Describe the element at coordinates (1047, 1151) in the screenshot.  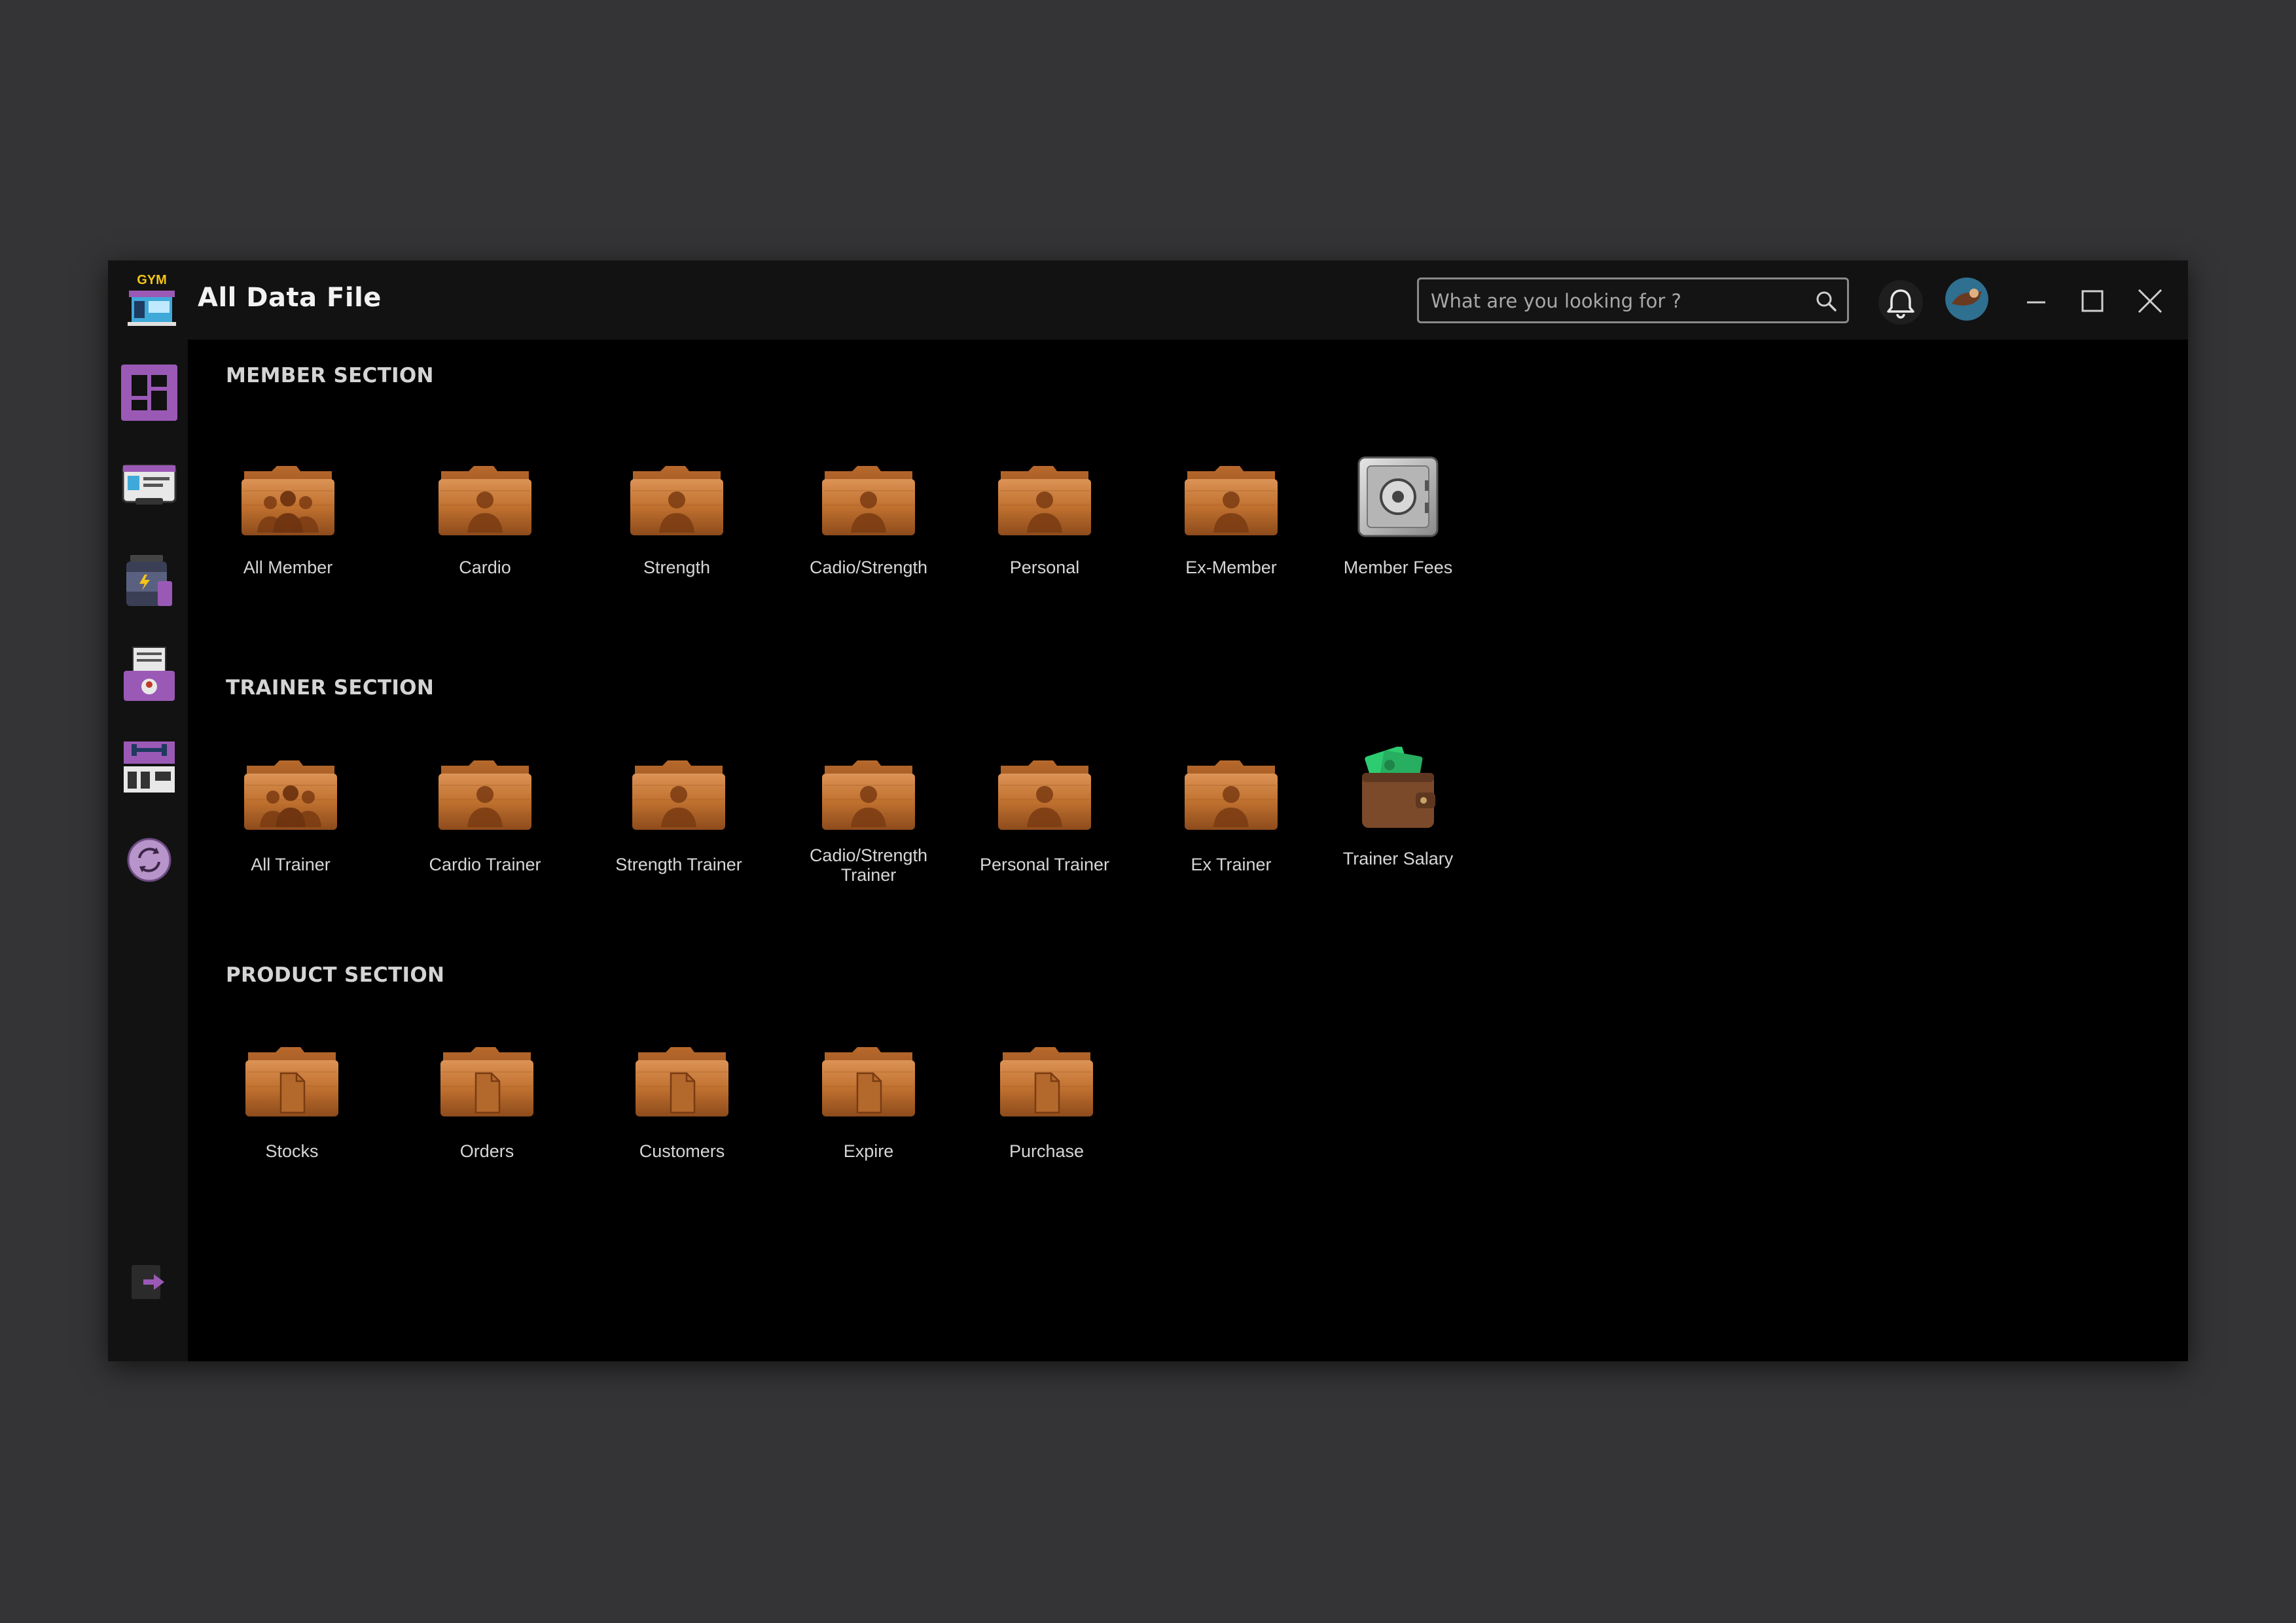
I see `folder-label: Purchase` at that location.